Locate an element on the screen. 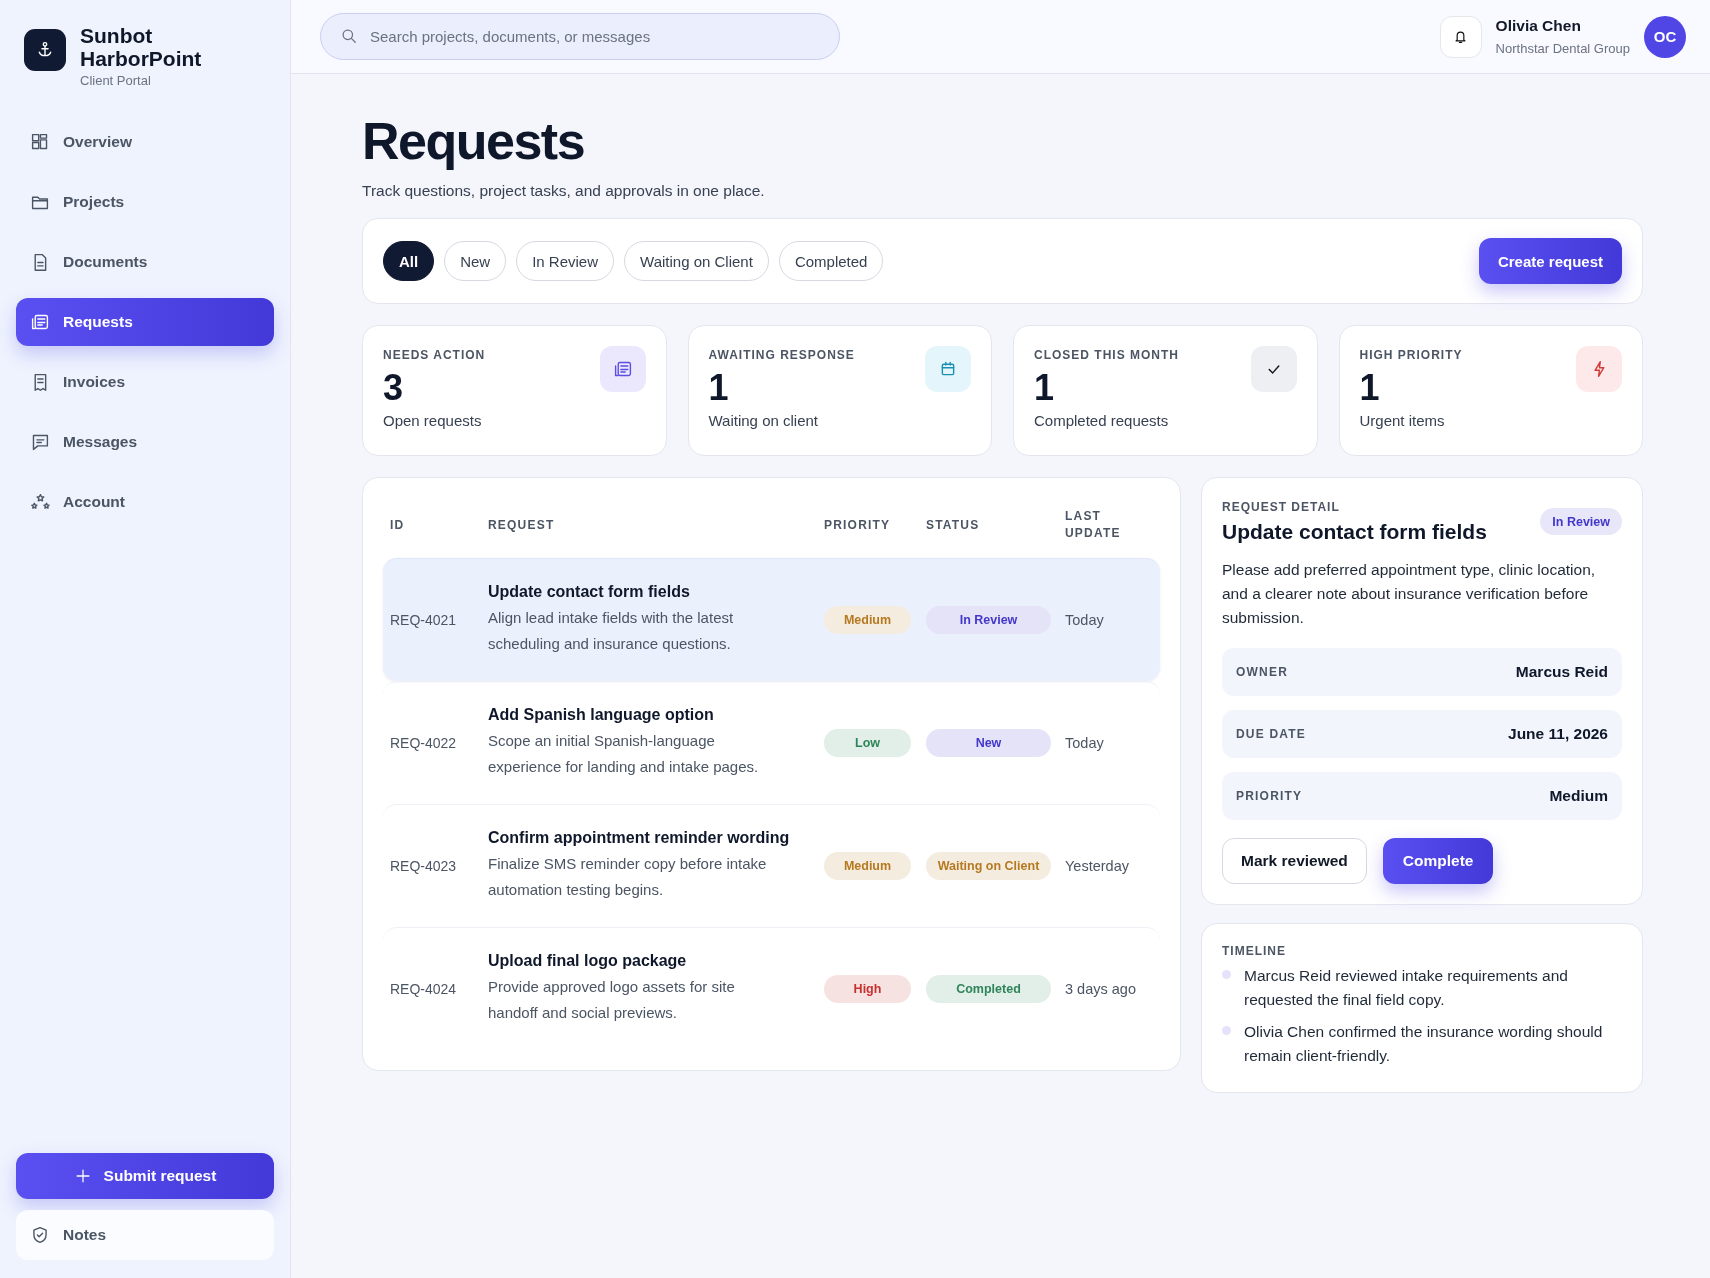 This screenshot has height=1278, width=1710. notification-button is located at coordinates (1460, 36).